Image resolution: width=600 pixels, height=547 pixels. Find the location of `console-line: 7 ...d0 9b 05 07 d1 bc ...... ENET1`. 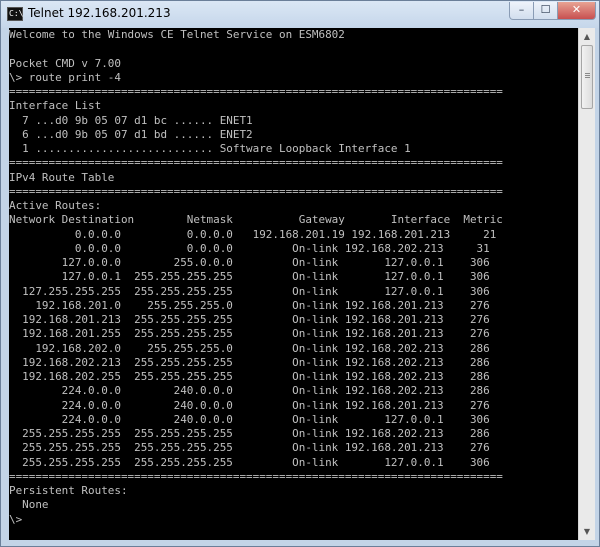

console-line: 7 ...d0 9b 05 07 d1 bc ...... ENET1 is located at coordinates (131, 120).